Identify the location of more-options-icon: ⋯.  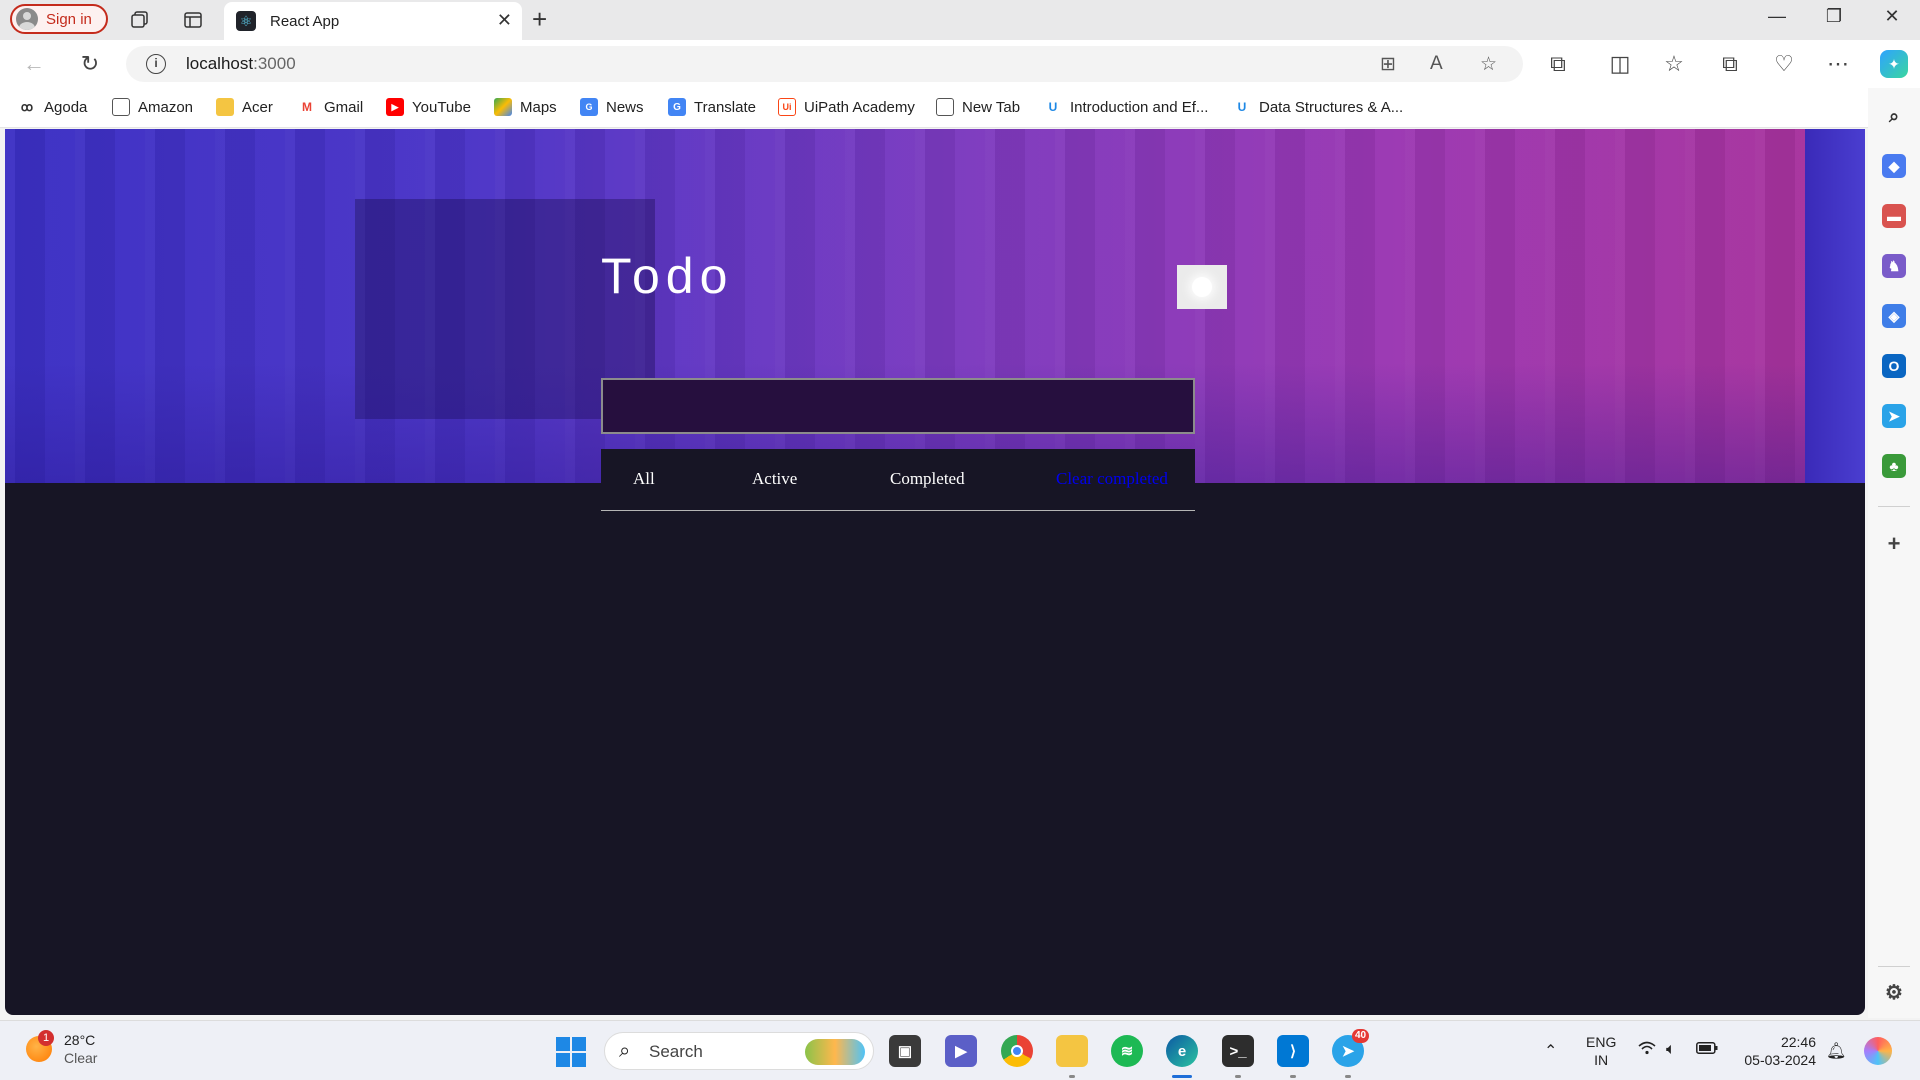
(1838, 64).